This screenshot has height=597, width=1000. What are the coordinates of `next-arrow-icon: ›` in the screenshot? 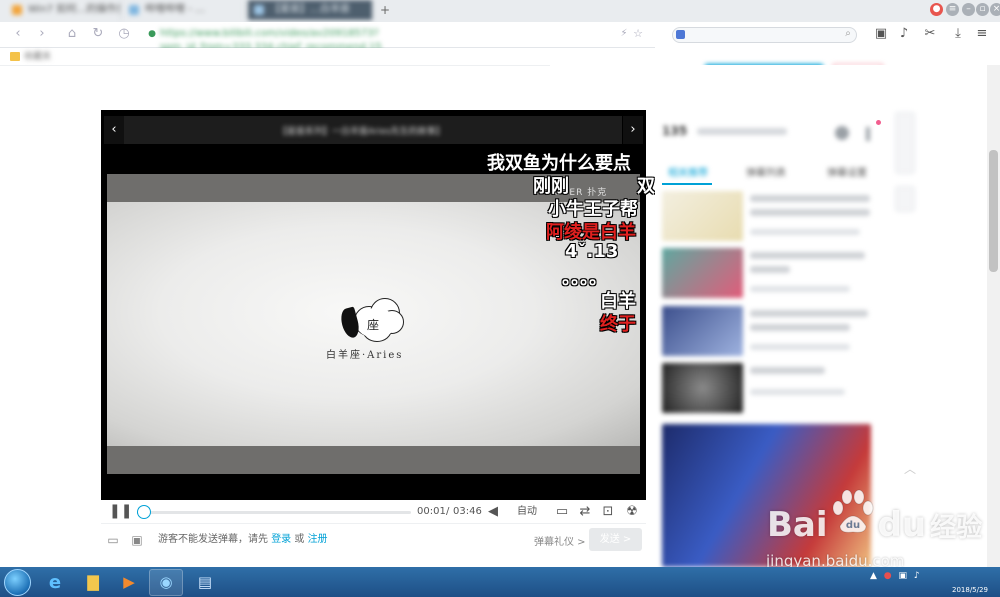 It's located at (633, 130).